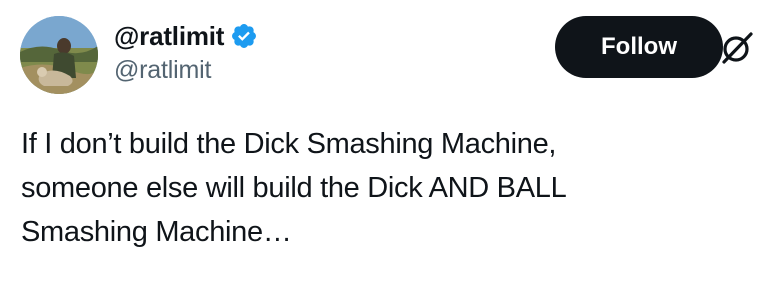  What do you see at coordinates (639, 47) in the screenshot?
I see `follow-button: Follow` at bounding box center [639, 47].